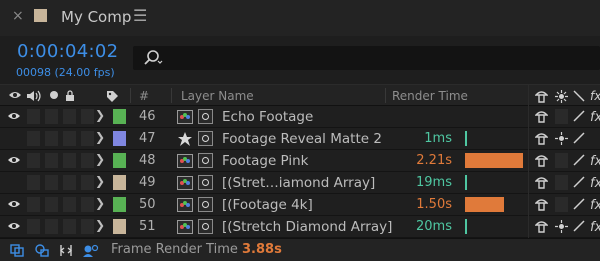  I want to click on effects-column-header: fx, so click(595, 96).